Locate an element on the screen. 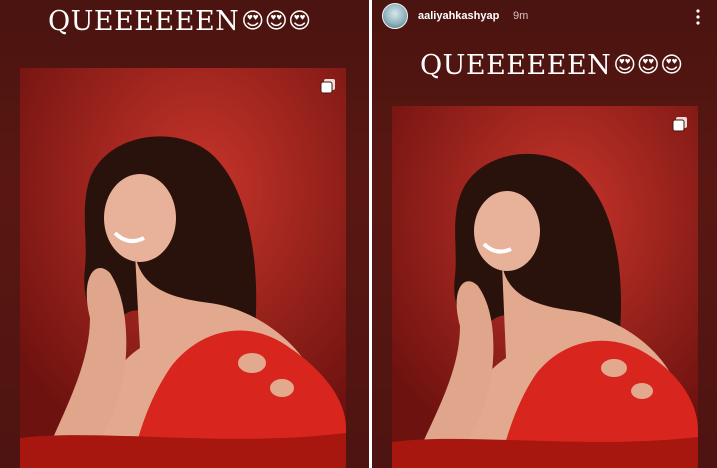 The image size is (717, 468). more-options-icon is located at coordinates (698, 17).